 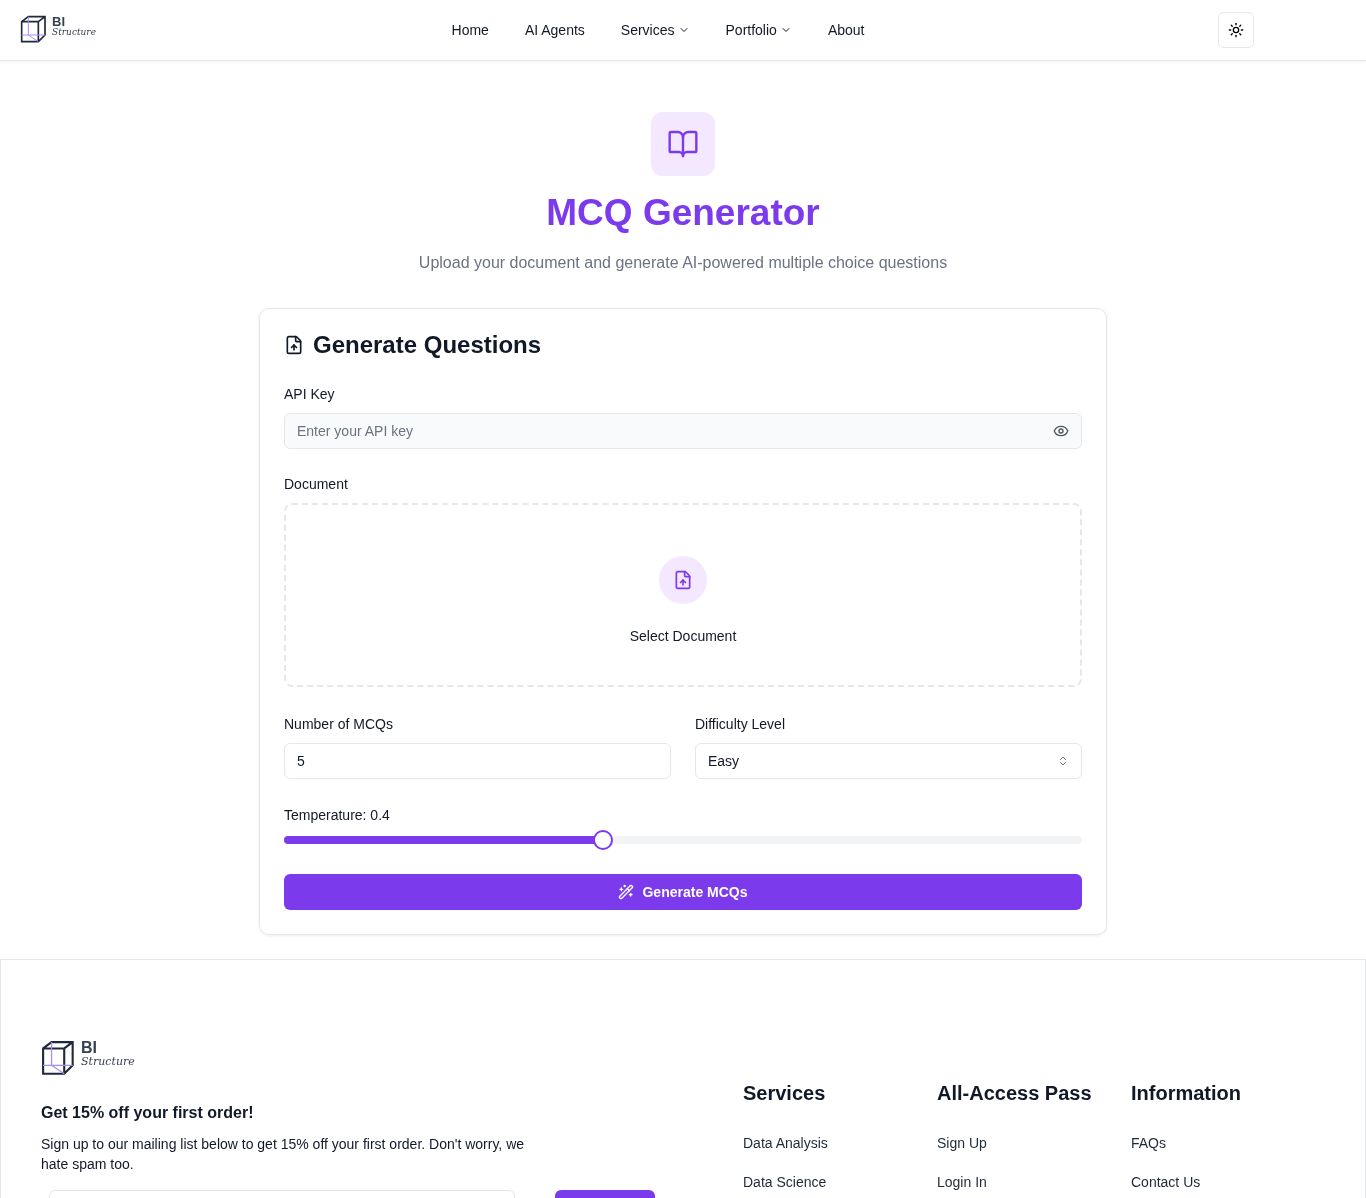 I want to click on eye-icon, so click(x=1061, y=431).